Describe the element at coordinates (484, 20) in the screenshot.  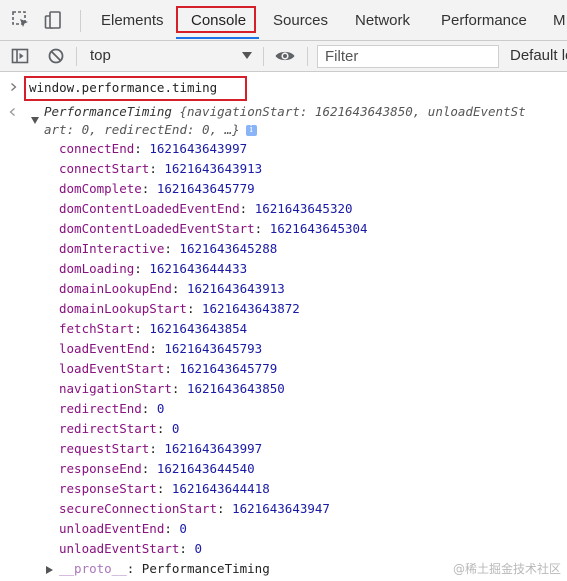
I see `tab-performance: Performance` at that location.